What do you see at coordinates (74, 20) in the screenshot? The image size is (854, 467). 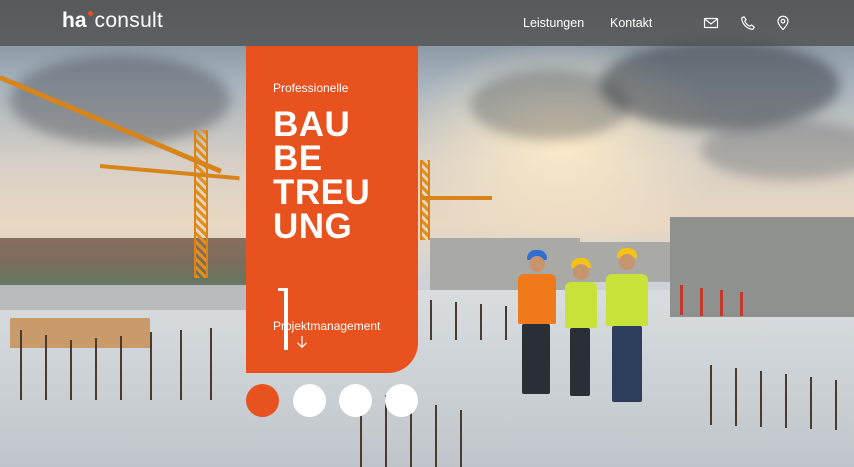 I see `logo-bold-text: ha` at bounding box center [74, 20].